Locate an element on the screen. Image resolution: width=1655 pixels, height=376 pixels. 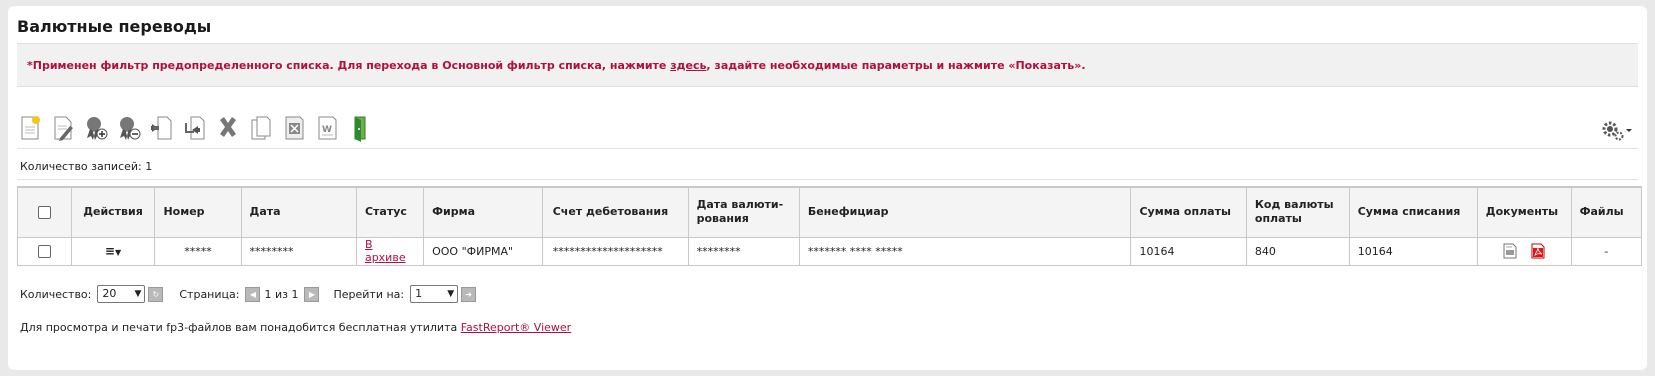
row-status-link: В архиве is located at coordinates (385, 251).